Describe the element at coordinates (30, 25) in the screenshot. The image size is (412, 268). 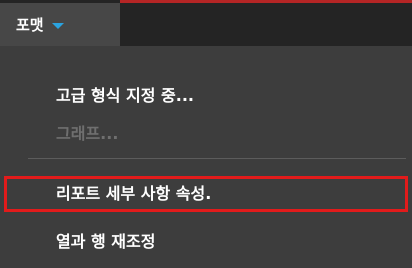
I see `format-menu-label: 포맷` at that location.